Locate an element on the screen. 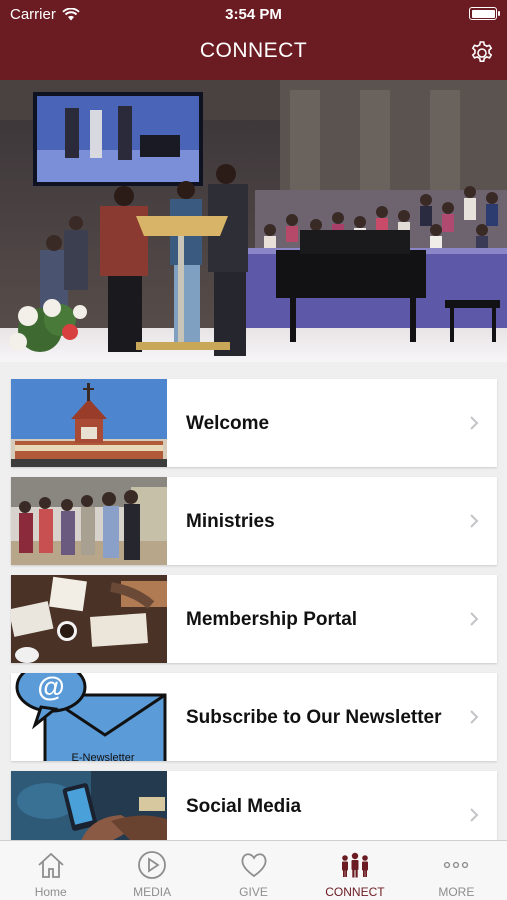 This screenshot has width=507, height=900. menu-item-label: Welcome is located at coordinates (228, 423).